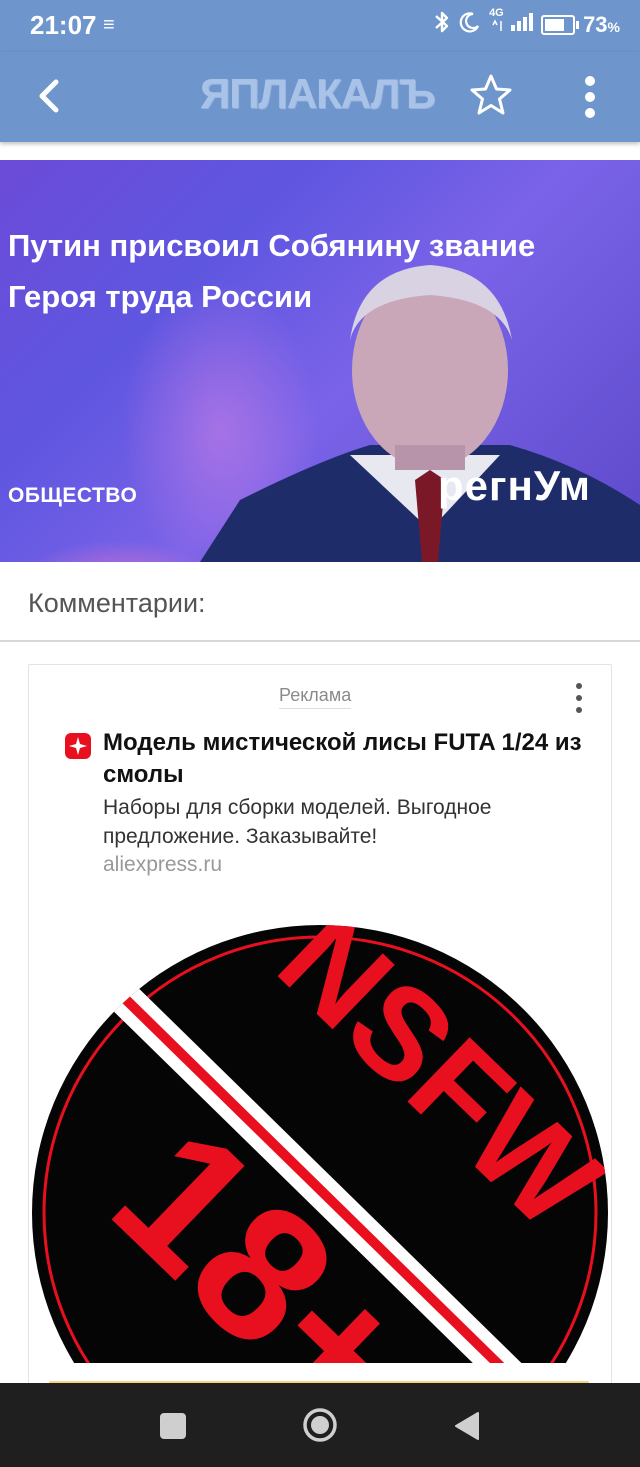  I want to click on network-type: 4G, so click(496, 13).